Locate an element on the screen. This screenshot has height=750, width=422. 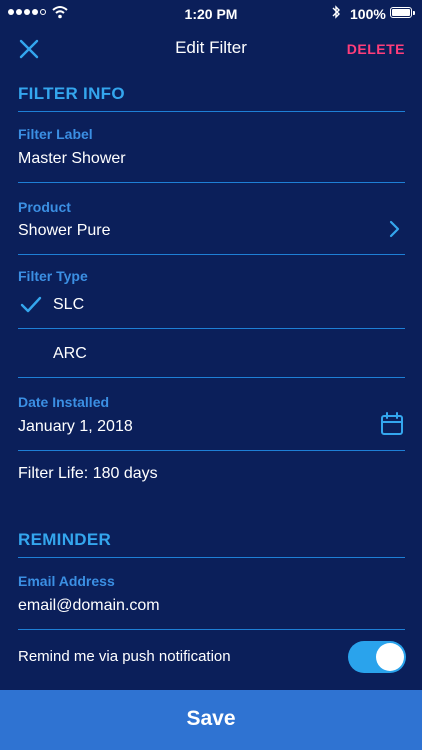
push-notification-toggle is located at coordinates (377, 657).